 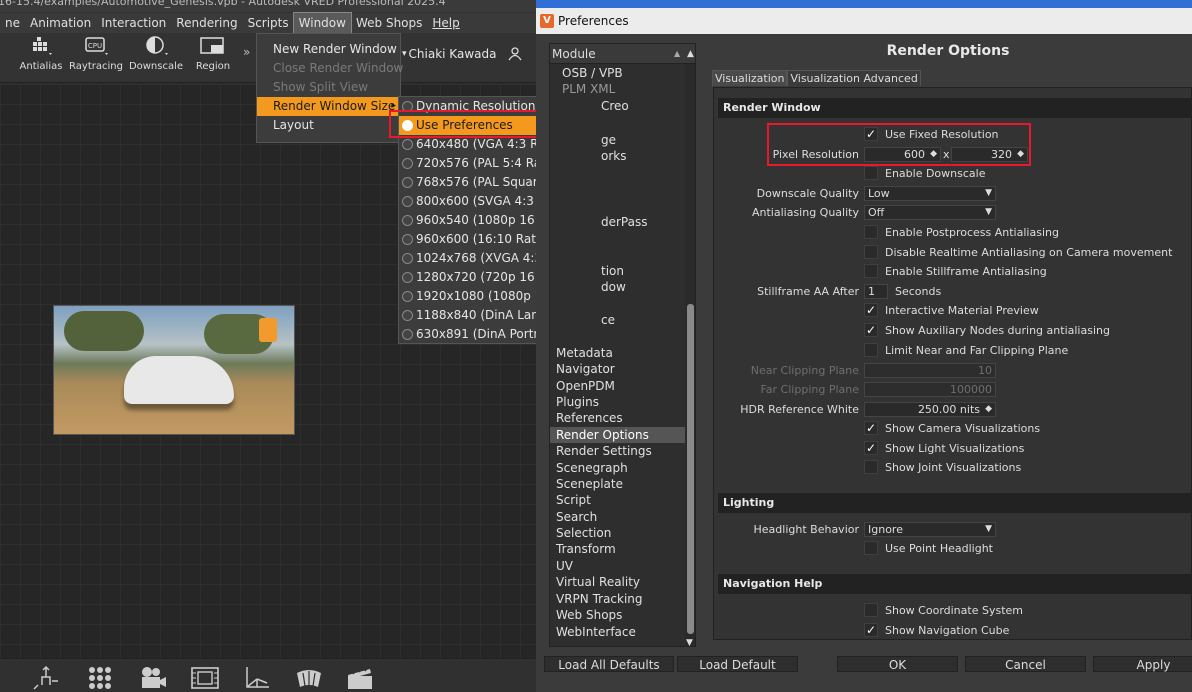 I want to click on downscale-button: Downscale, so click(x=156, y=58).